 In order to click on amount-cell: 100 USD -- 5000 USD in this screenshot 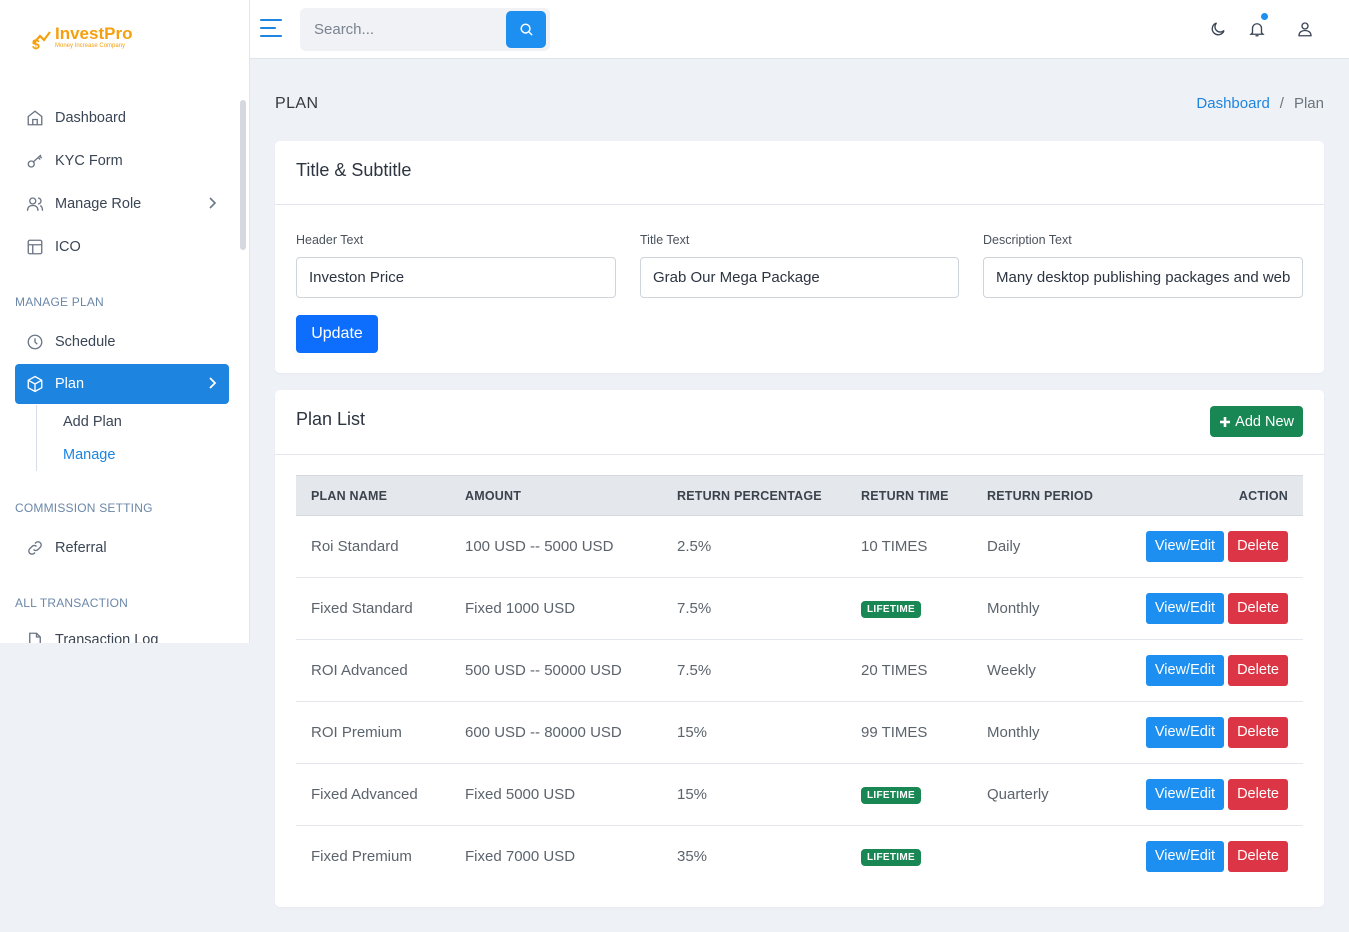, I will do `click(539, 546)`.